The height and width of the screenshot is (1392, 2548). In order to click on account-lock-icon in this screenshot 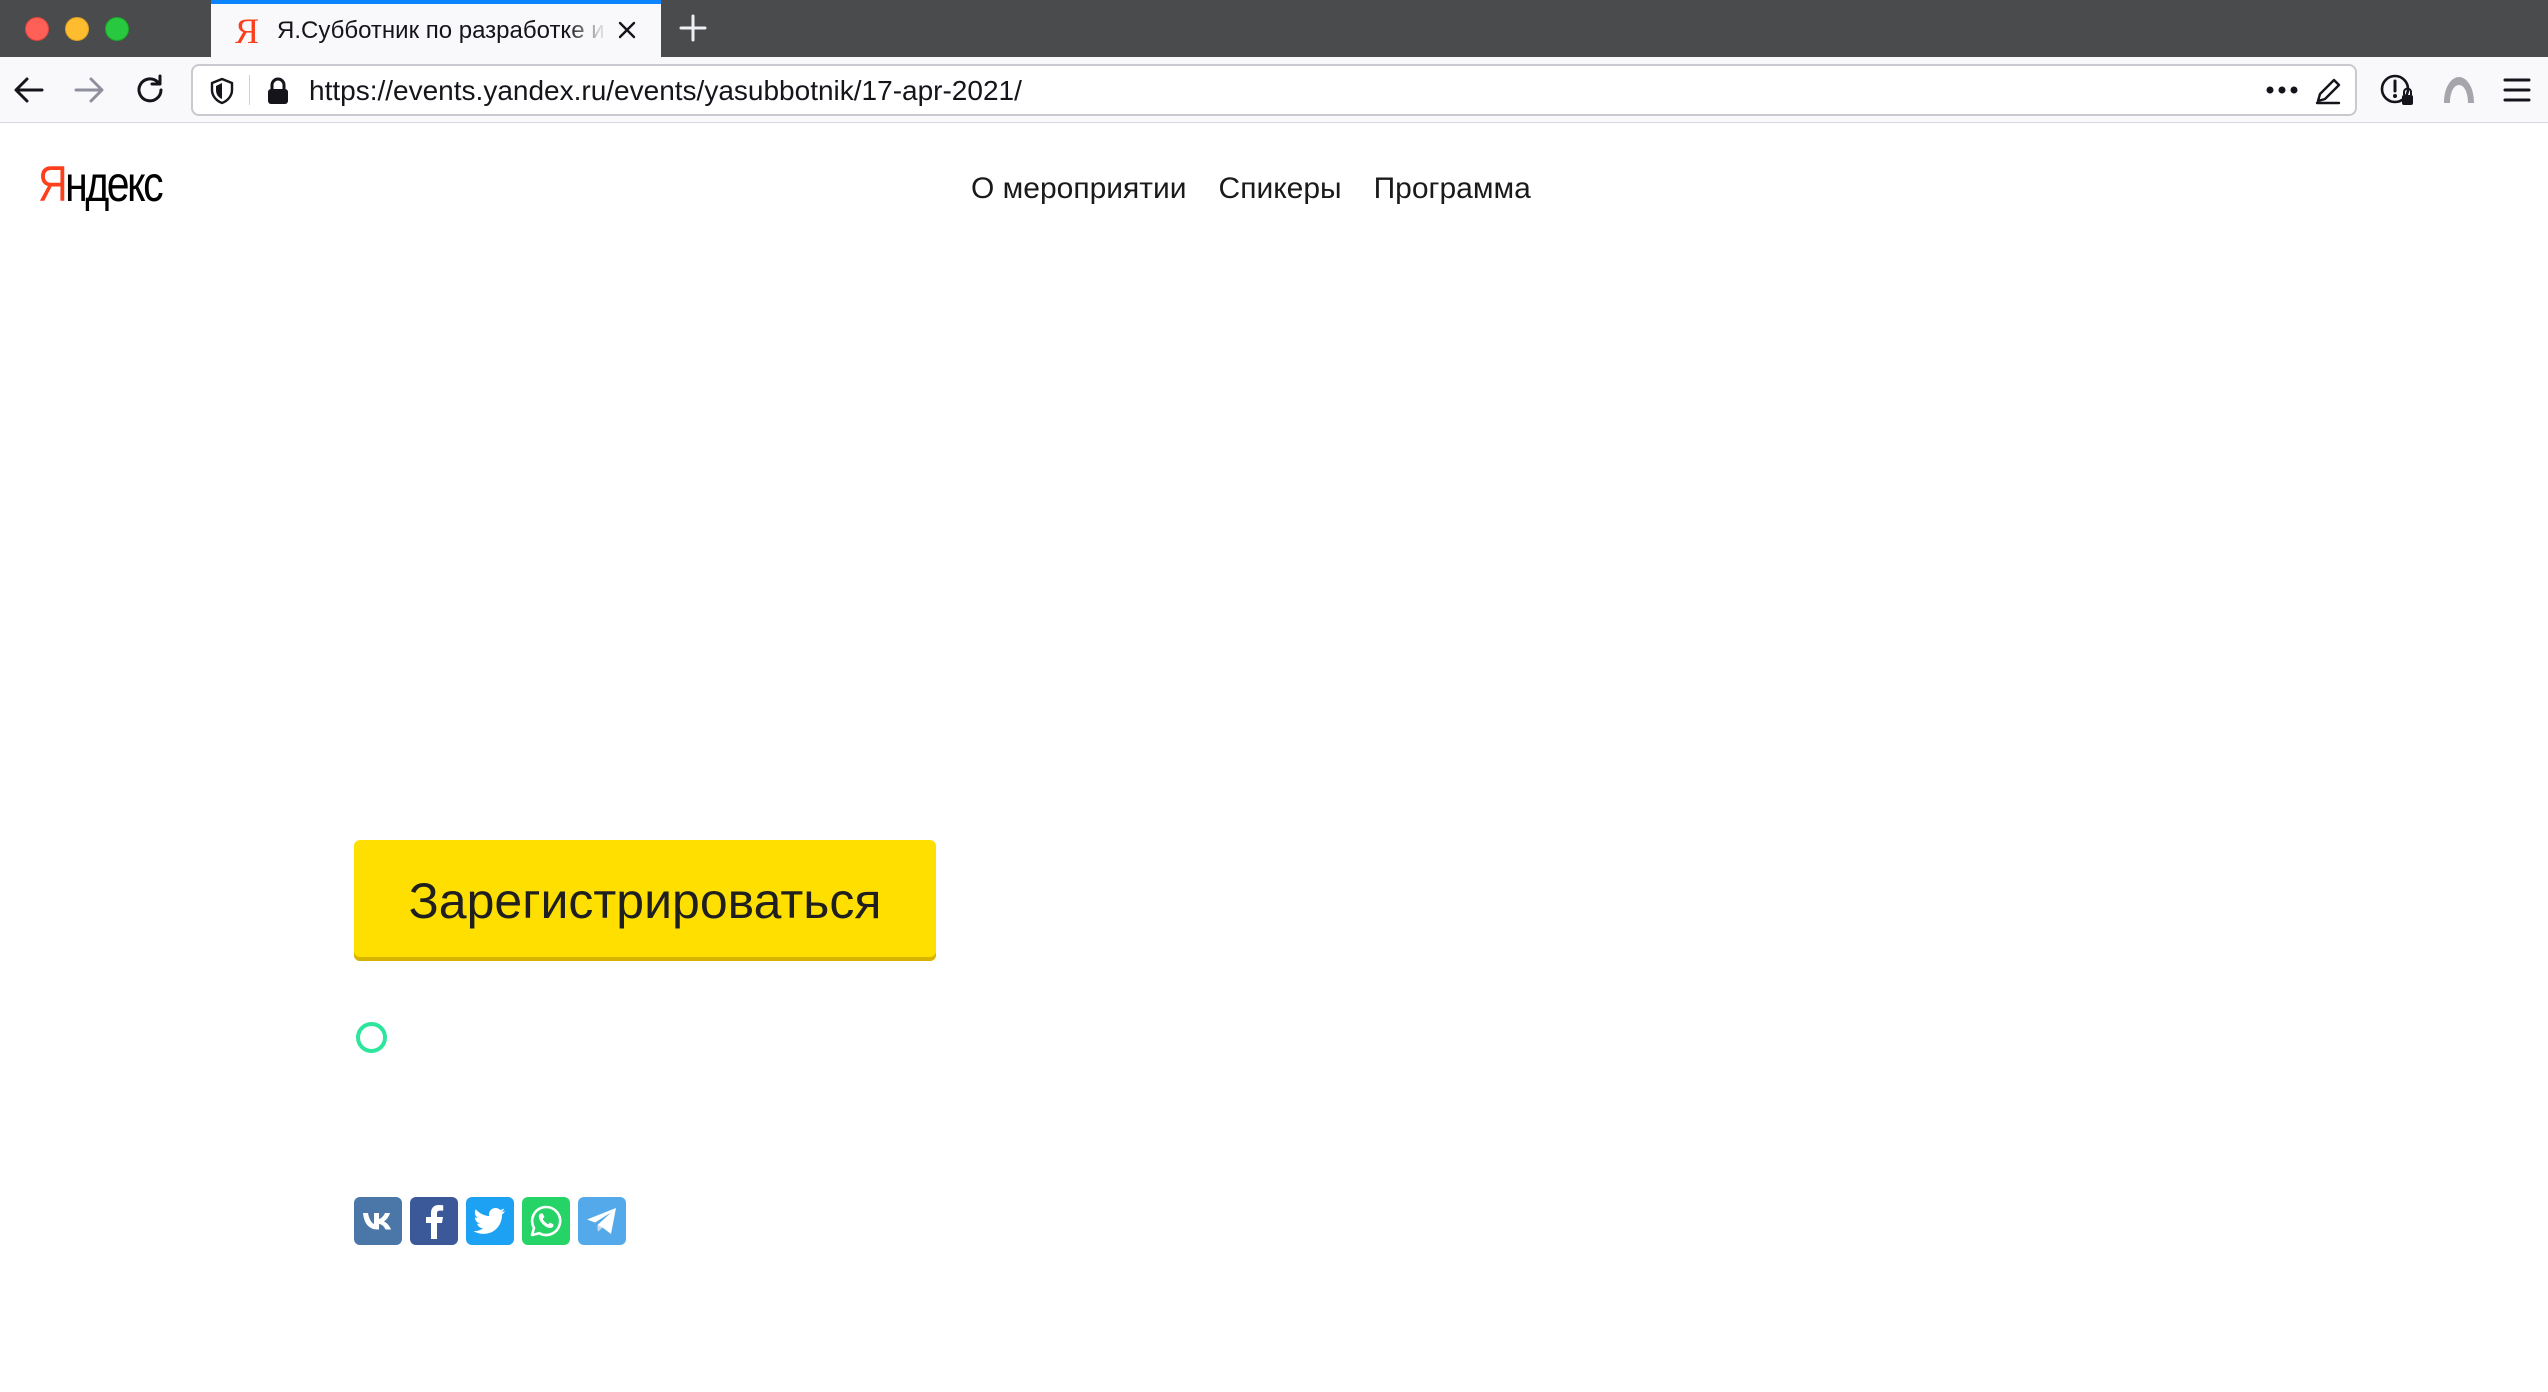, I will do `click(2397, 90)`.